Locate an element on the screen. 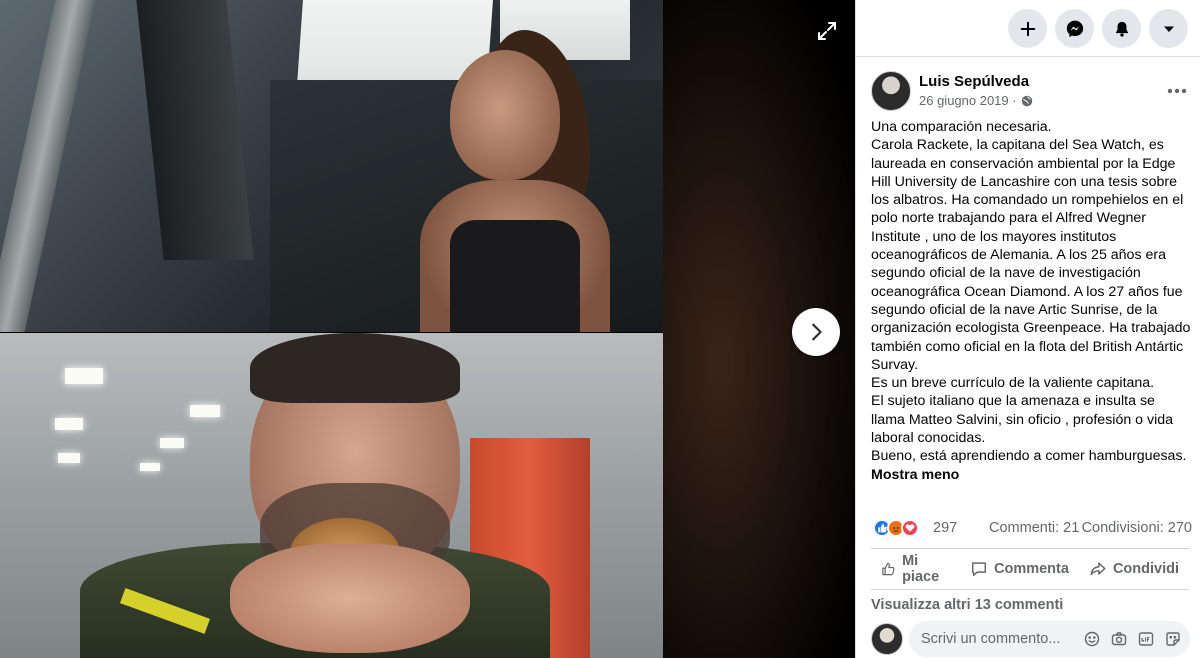 The image size is (1200, 658). post-date: 26 giugno 2019 · is located at coordinates (976, 100).